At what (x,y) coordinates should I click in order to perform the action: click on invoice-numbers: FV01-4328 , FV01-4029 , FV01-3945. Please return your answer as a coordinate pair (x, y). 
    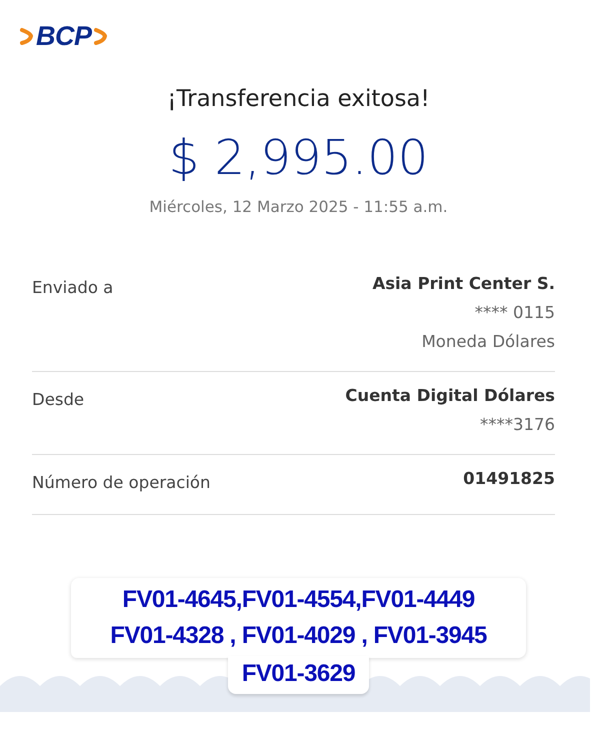
    Looking at the image, I should click on (298, 636).